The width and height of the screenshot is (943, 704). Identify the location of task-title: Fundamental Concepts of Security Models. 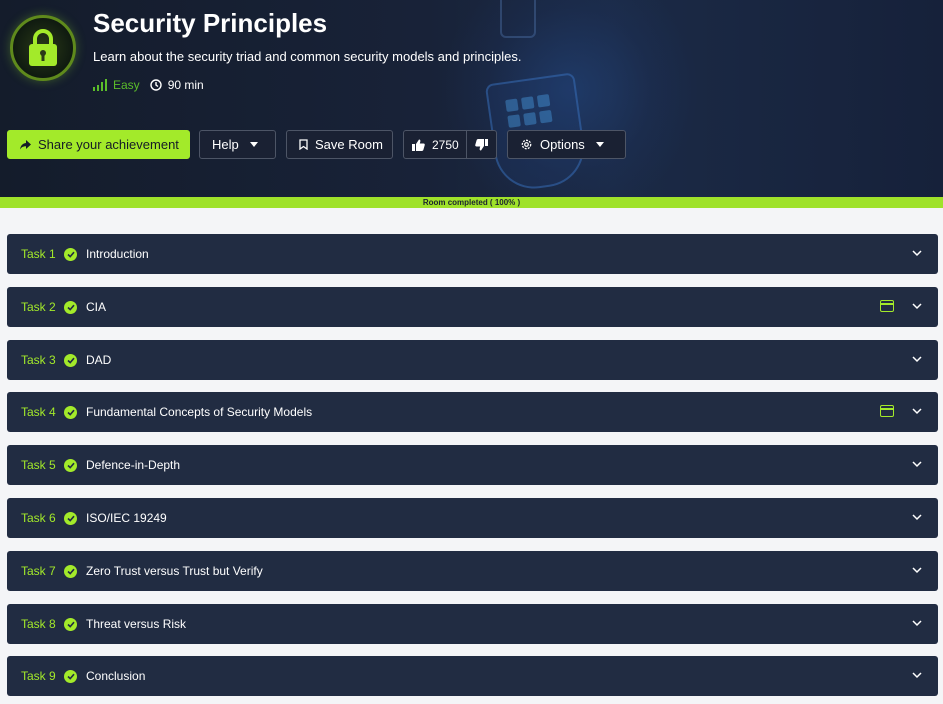
(199, 412).